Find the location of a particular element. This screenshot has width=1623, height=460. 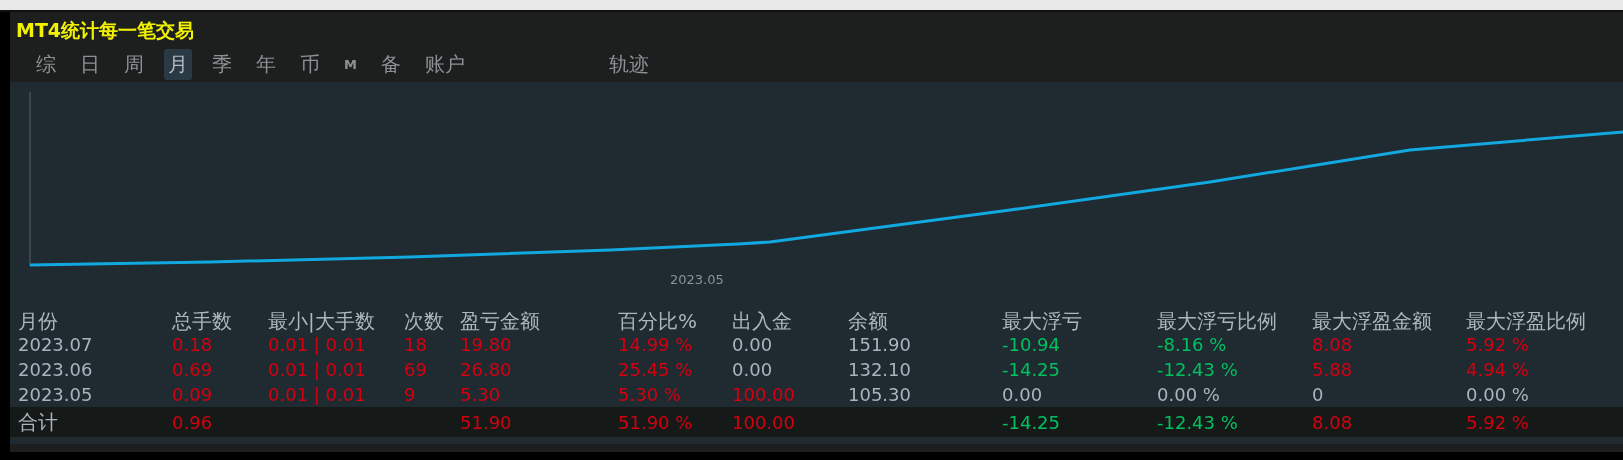

period-tab: 季 is located at coordinates (222, 64).